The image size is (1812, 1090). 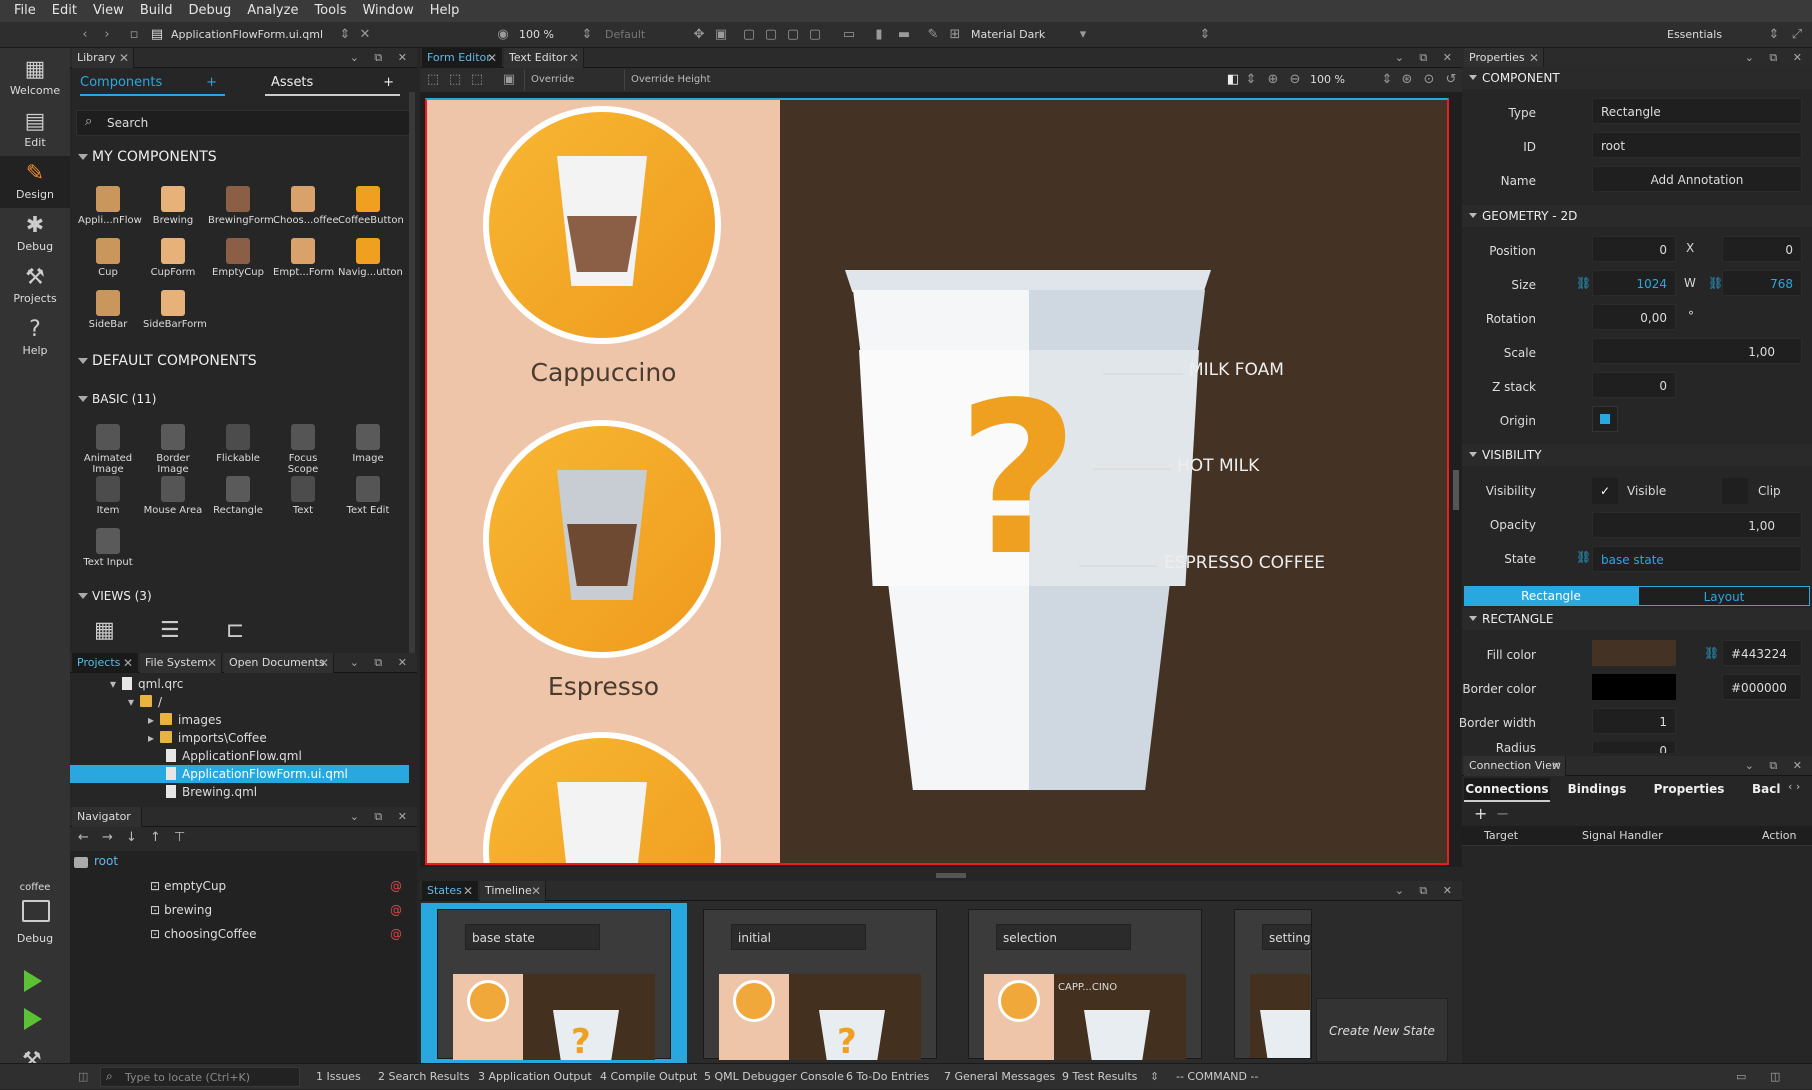 What do you see at coordinates (955, 35) in the screenshot?
I see `anchors-icon: ⊞` at bounding box center [955, 35].